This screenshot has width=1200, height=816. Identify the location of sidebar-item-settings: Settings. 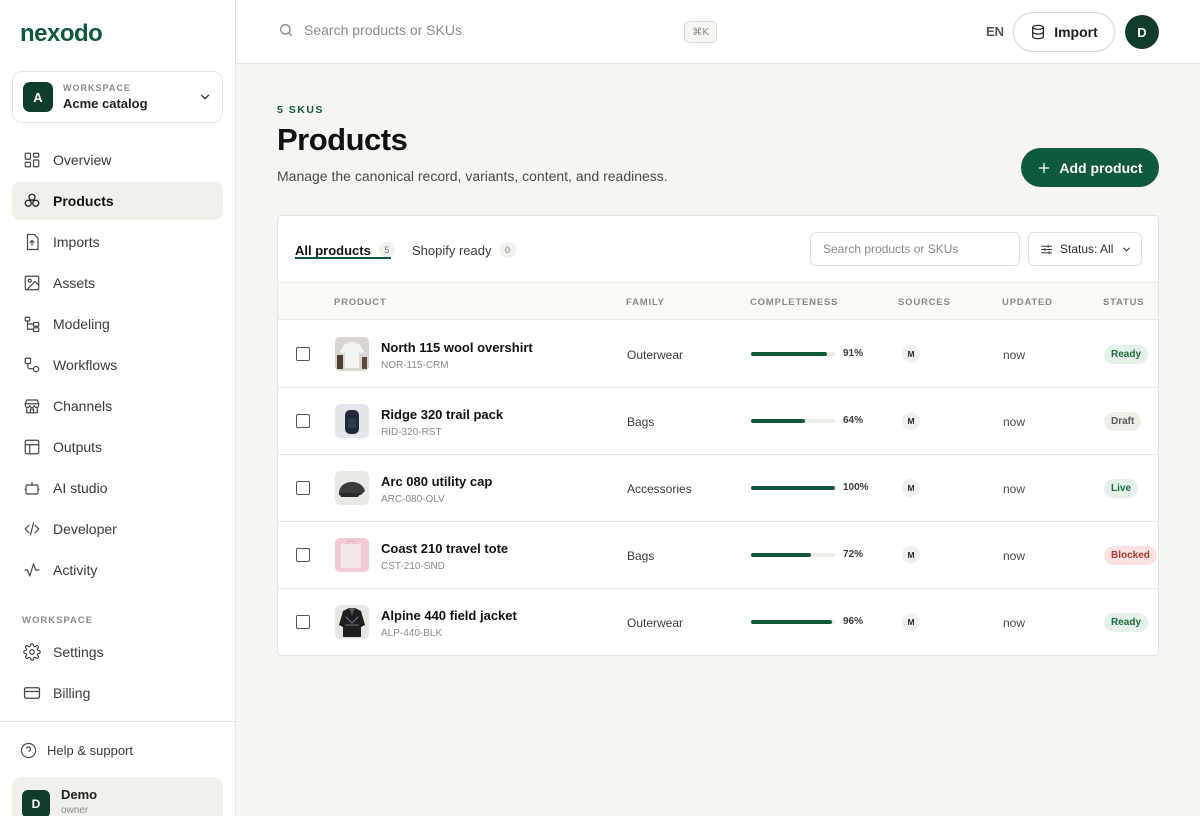
(117, 652).